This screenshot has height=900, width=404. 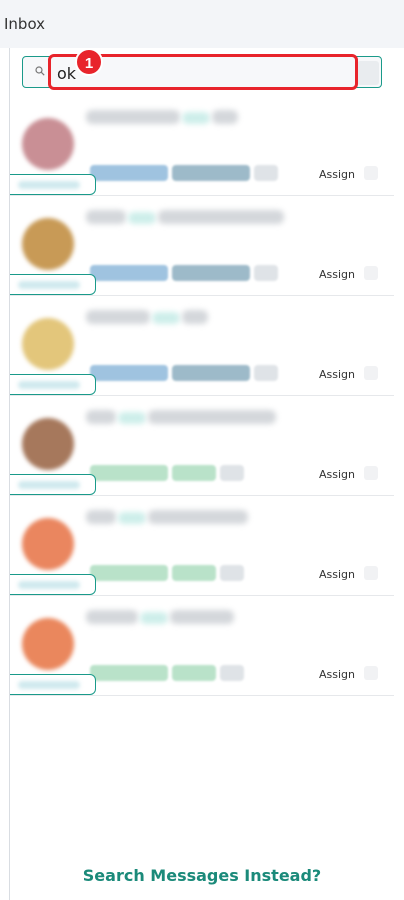 What do you see at coordinates (202, 24) in the screenshot?
I see `inbox-header: Inbox` at bounding box center [202, 24].